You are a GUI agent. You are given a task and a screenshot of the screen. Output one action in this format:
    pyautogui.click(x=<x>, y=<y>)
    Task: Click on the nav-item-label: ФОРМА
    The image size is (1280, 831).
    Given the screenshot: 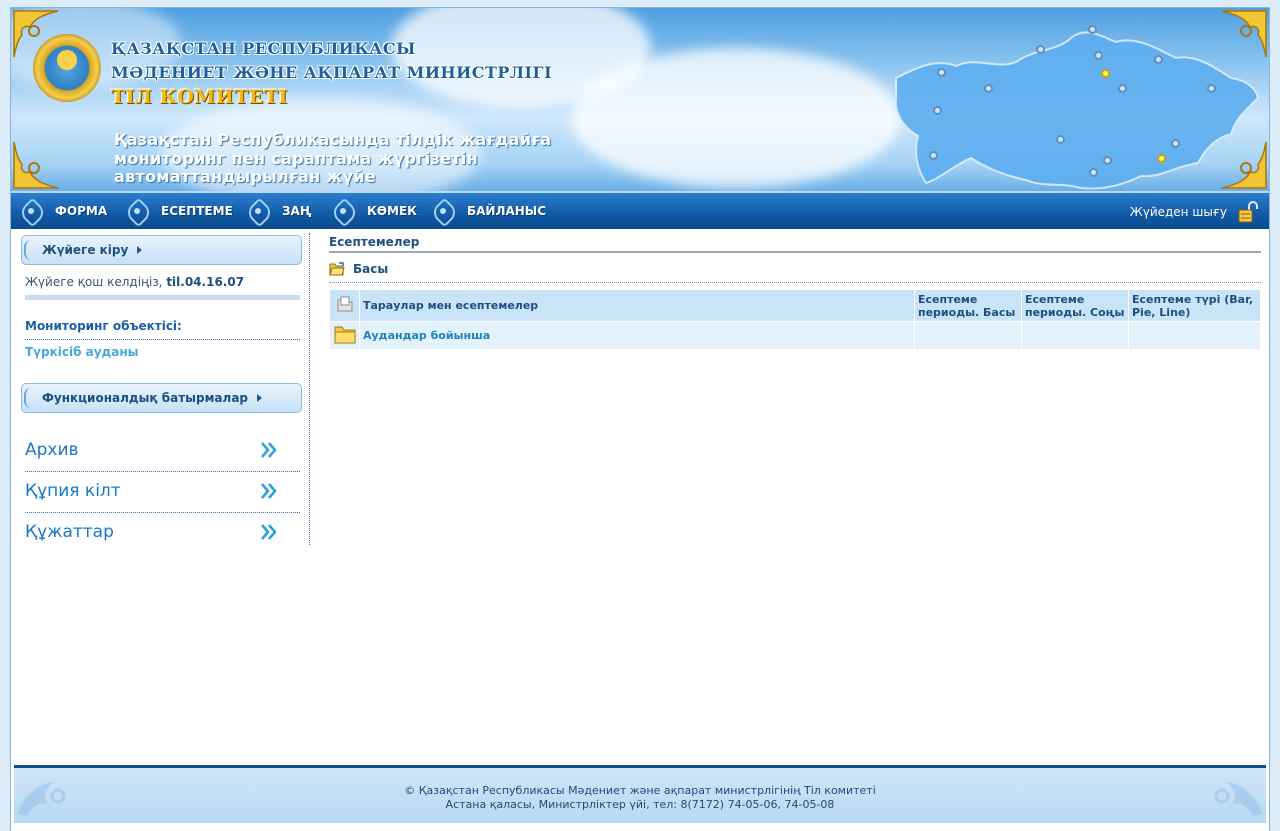 What is the action you would take?
    pyautogui.click(x=81, y=211)
    